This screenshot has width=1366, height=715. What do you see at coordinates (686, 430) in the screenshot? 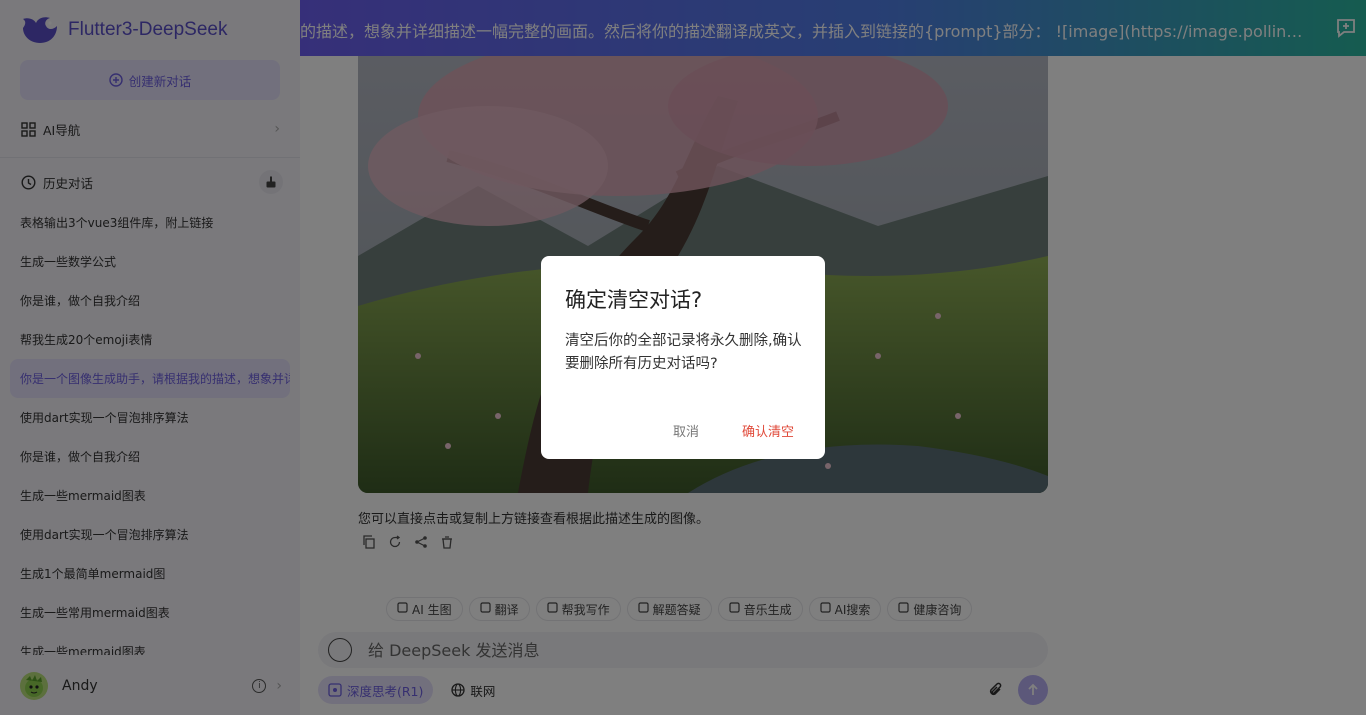
I see `cancel-button: 取消` at bounding box center [686, 430].